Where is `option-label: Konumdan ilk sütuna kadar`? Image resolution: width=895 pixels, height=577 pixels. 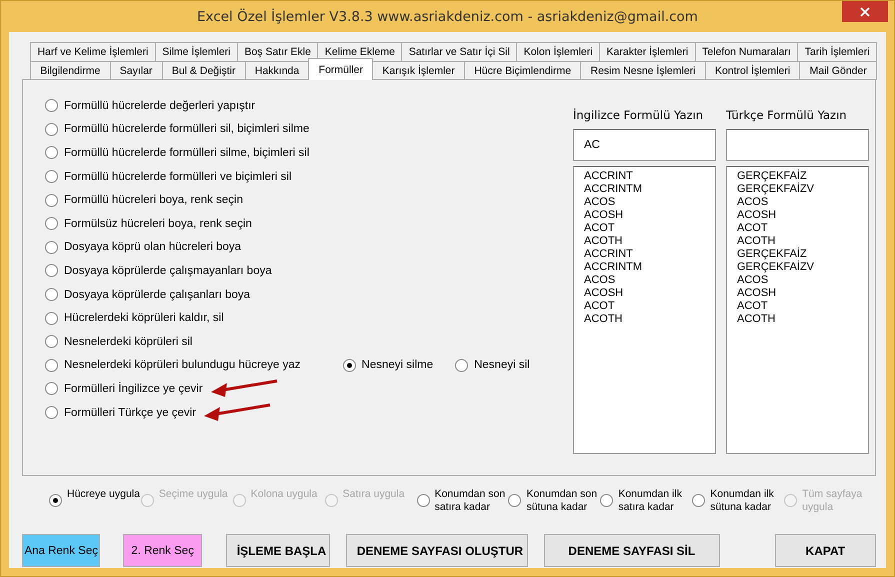 option-label: Konumdan ilk sütuna kadar is located at coordinates (742, 501).